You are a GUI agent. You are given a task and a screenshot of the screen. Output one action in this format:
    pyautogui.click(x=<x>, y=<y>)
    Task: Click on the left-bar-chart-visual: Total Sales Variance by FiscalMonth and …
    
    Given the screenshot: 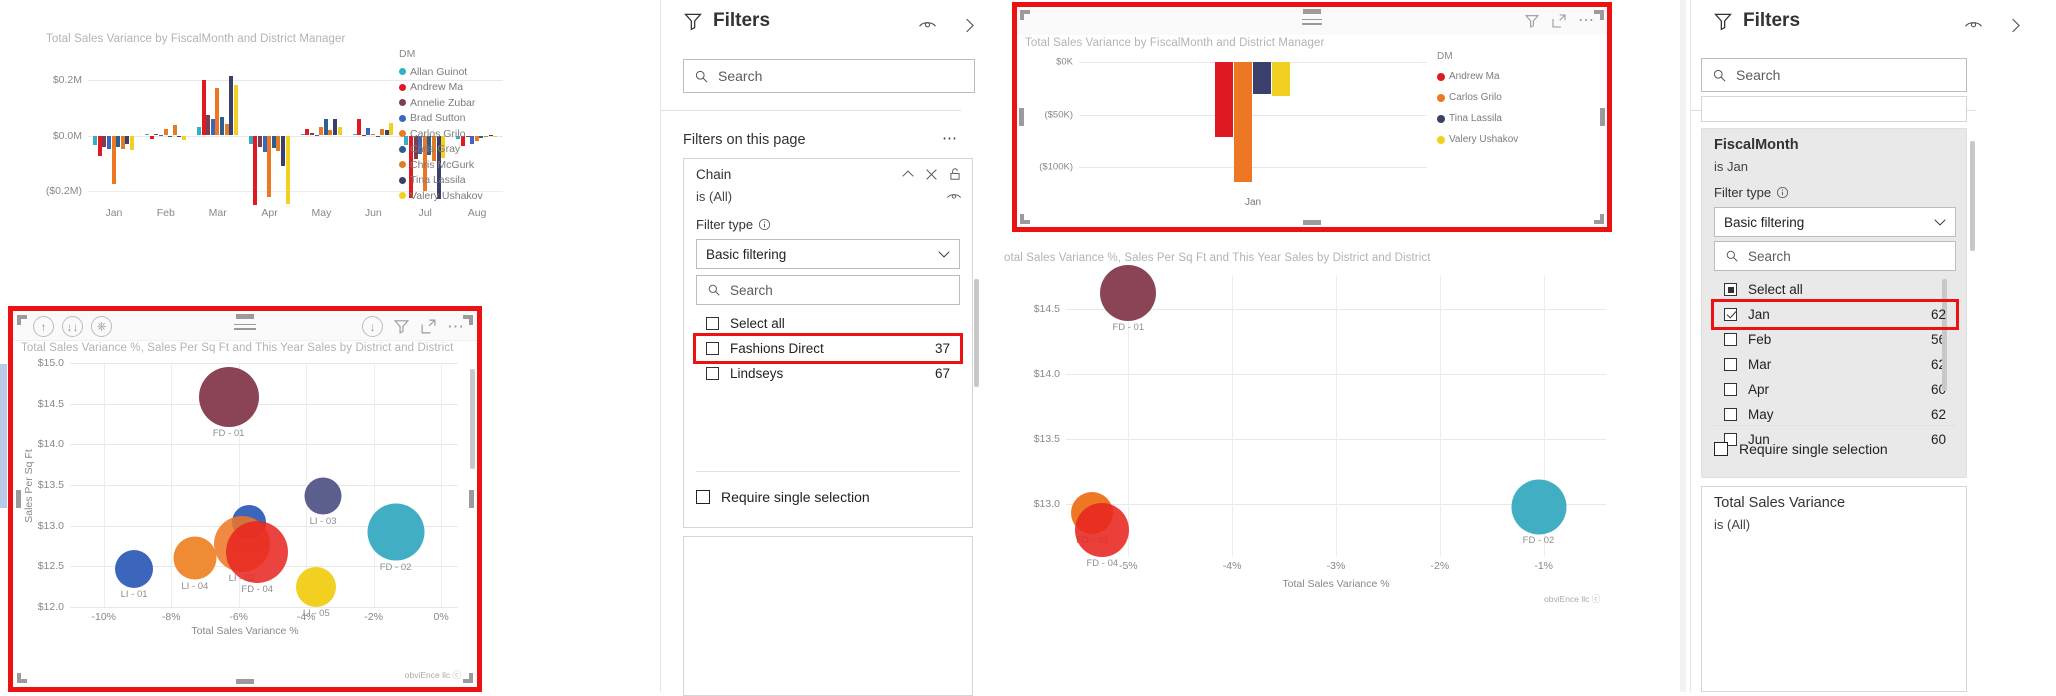 What is the action you would take?
    pyautogui.click(x=330, y=145)
    